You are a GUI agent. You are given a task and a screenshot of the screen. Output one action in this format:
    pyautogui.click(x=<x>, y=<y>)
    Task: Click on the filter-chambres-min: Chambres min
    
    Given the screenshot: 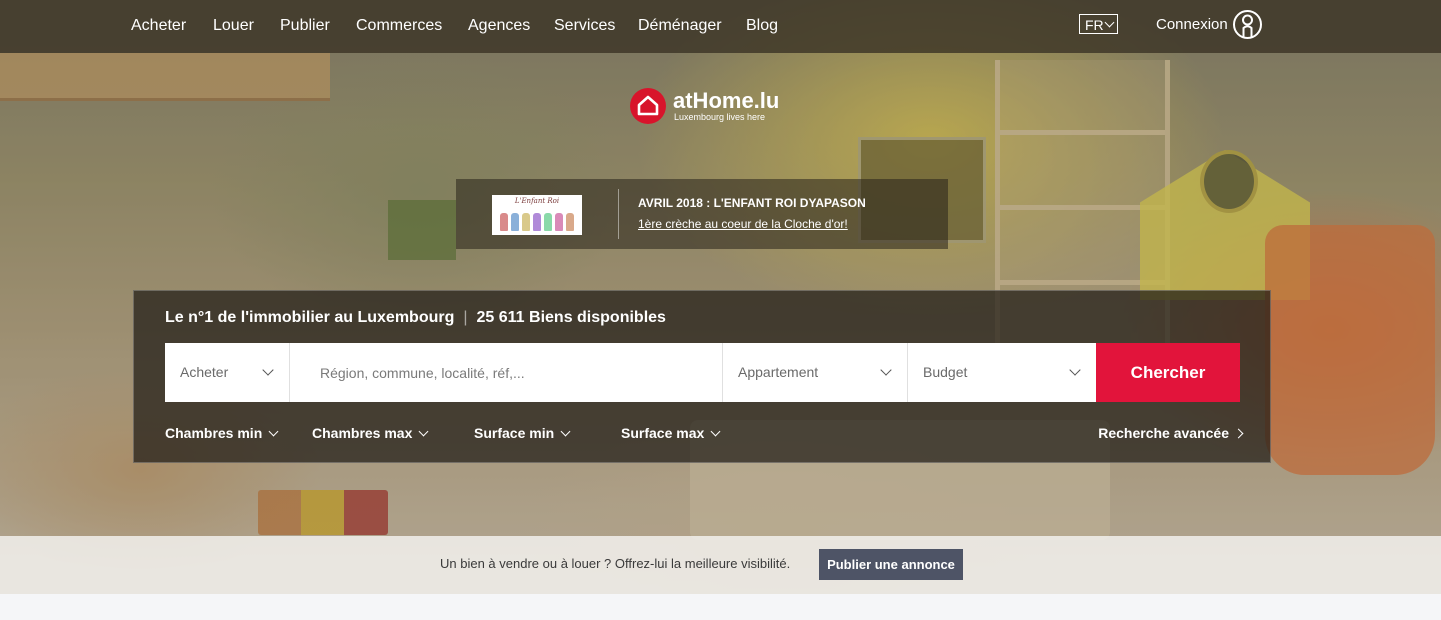 What is the action you would take?
    pyautogui.click(x=222, y=433)
    